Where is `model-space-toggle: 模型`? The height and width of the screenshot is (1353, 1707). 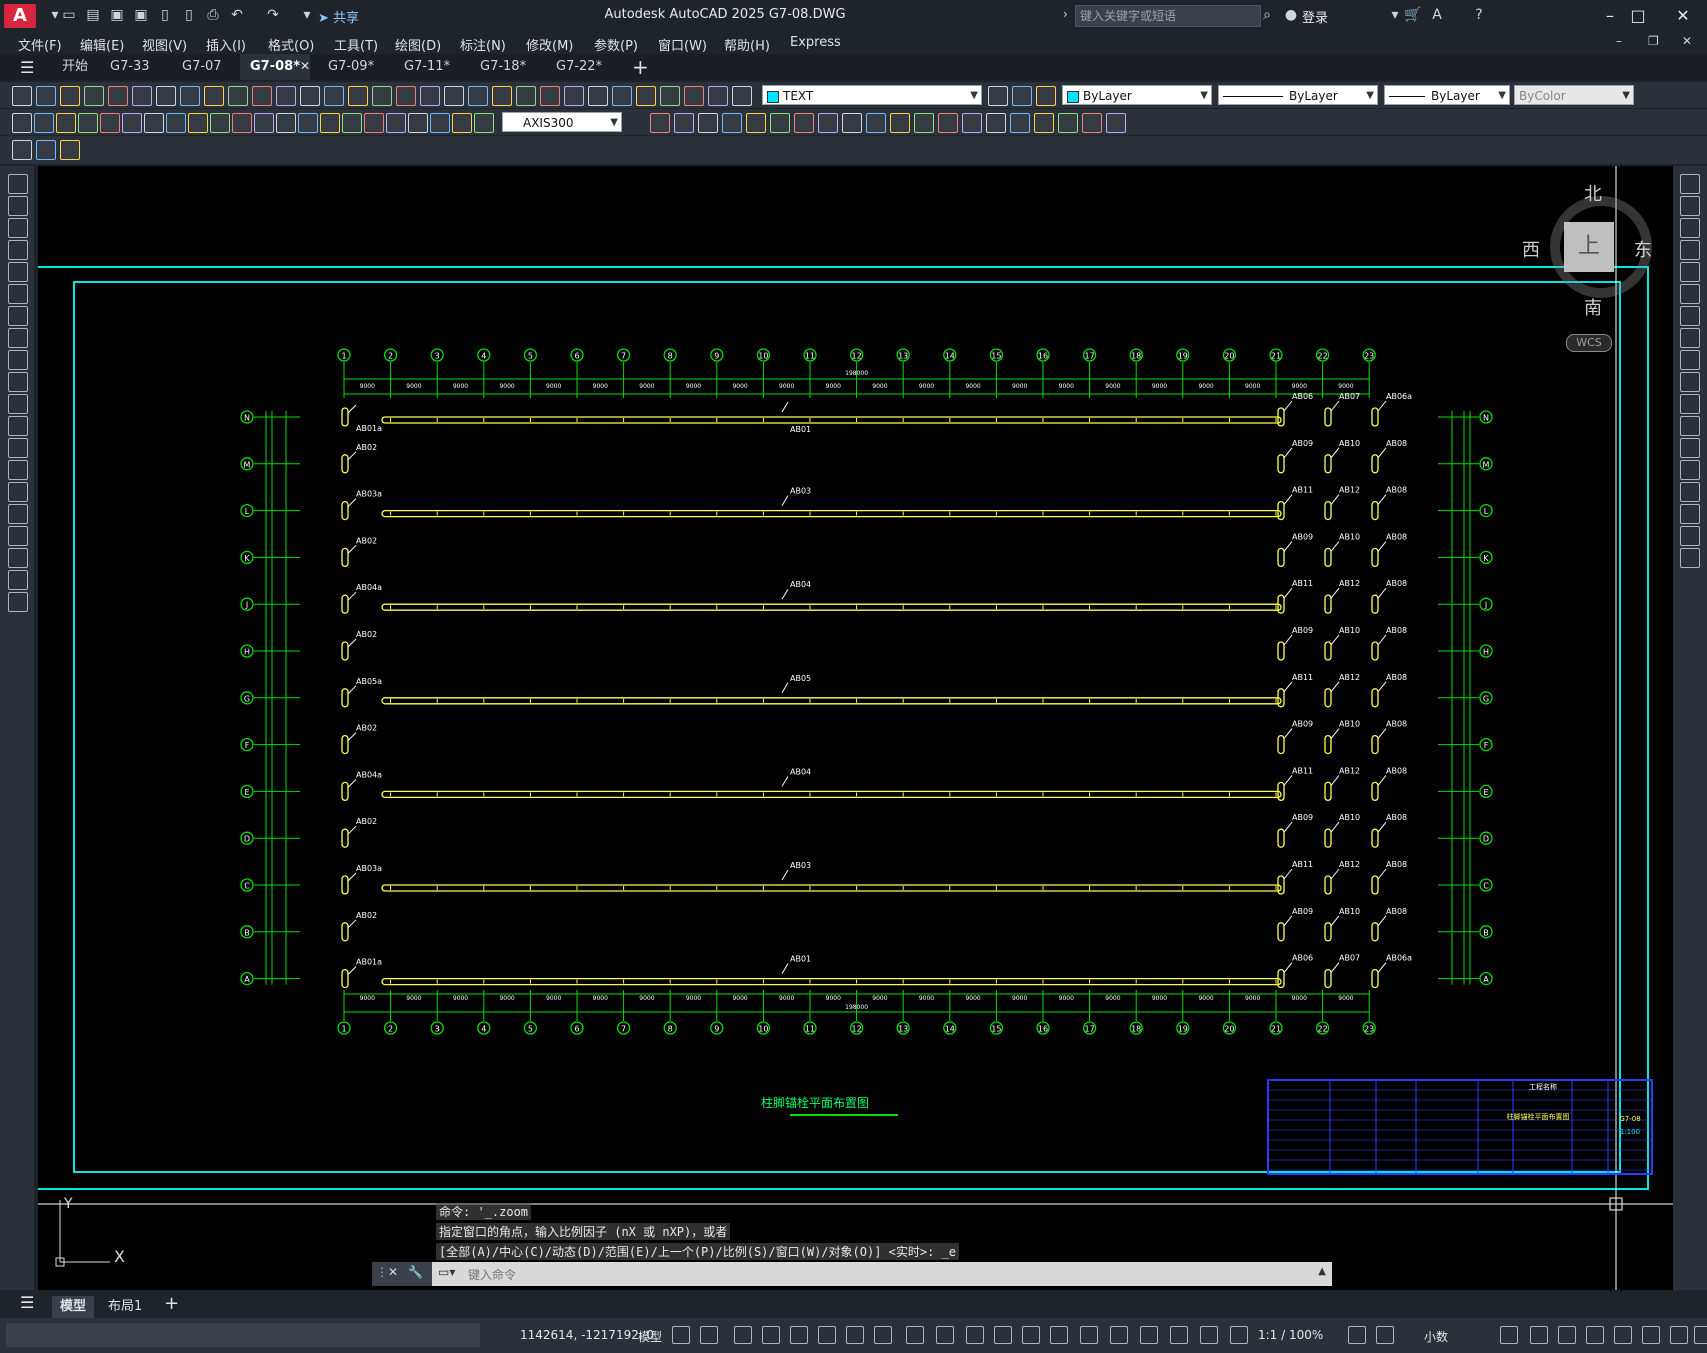
model-space-toggle: 模型 is located at coordinates (650, 1336).